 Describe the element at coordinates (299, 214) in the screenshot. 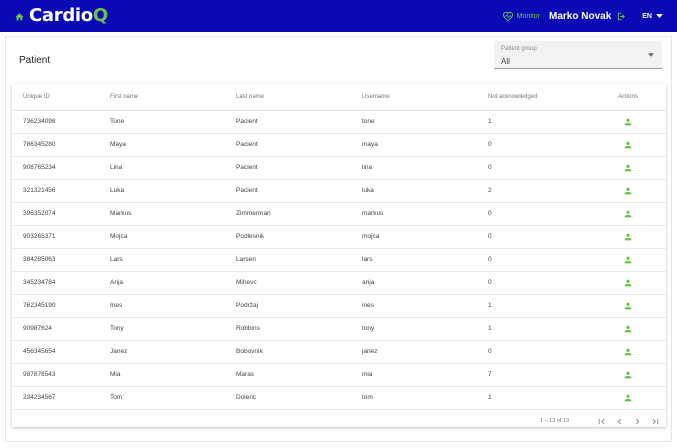

I see `cell-last-name: Zimmerman` at that location.